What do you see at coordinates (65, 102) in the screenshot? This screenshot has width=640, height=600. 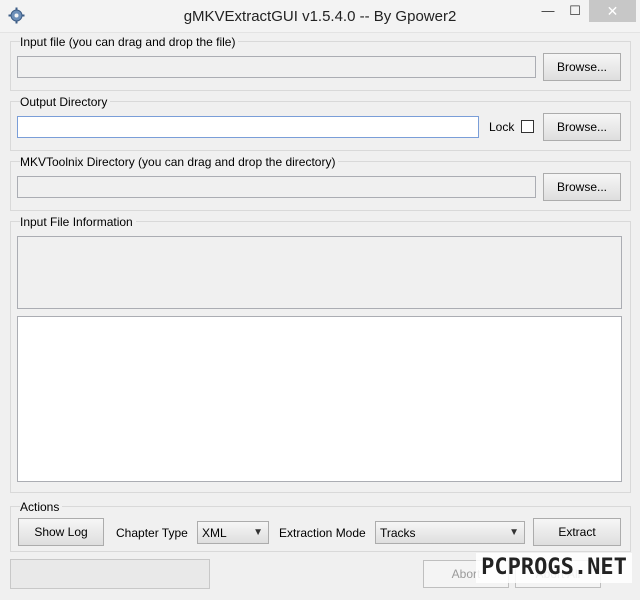 I see `output-directory-group-label: Output Directory` at bounding box center [65, 102].